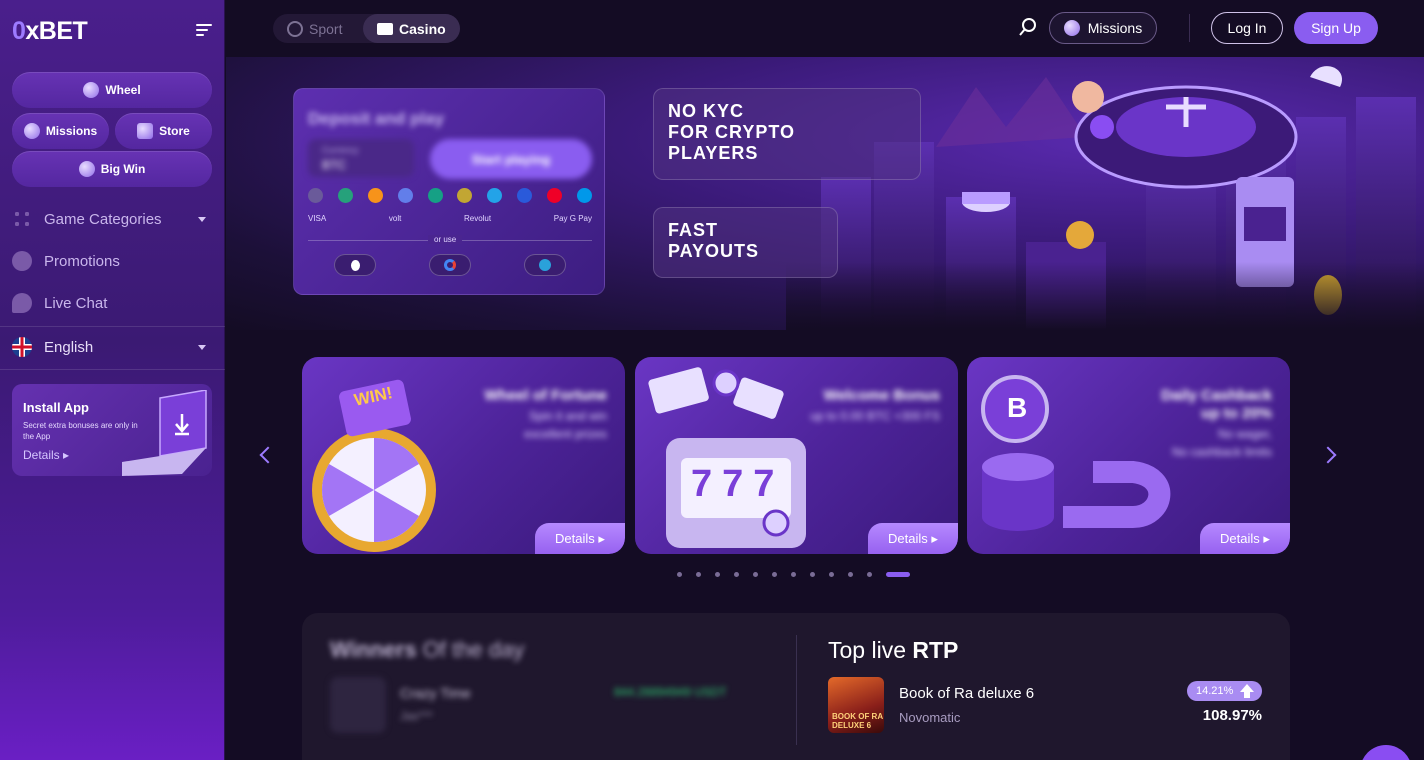 The width and height of the screenshot is (1424, 760). I want to click on no-kyc-line: PLAYERS, so click(713, 153).